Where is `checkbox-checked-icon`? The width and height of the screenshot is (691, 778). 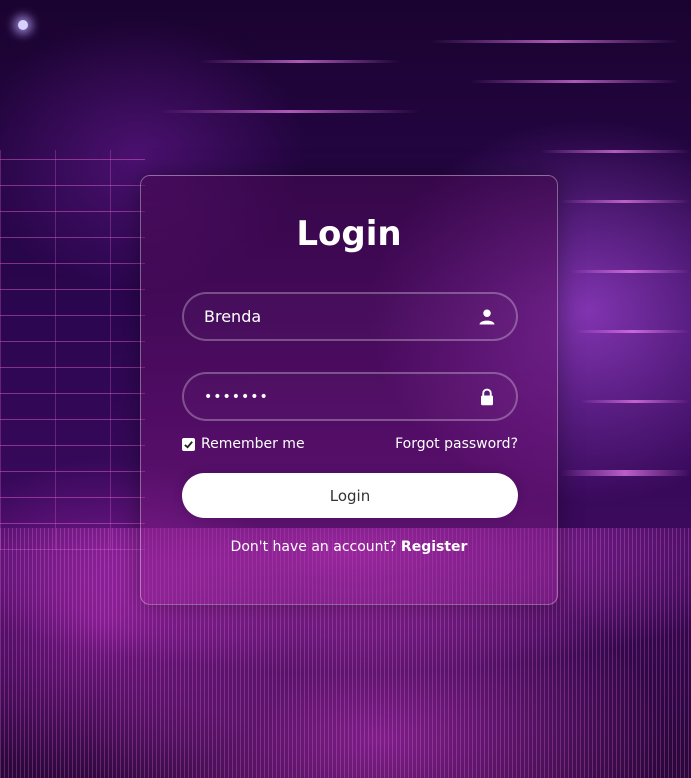 checkbox-checked-icon is located at coordinates (188, 444).